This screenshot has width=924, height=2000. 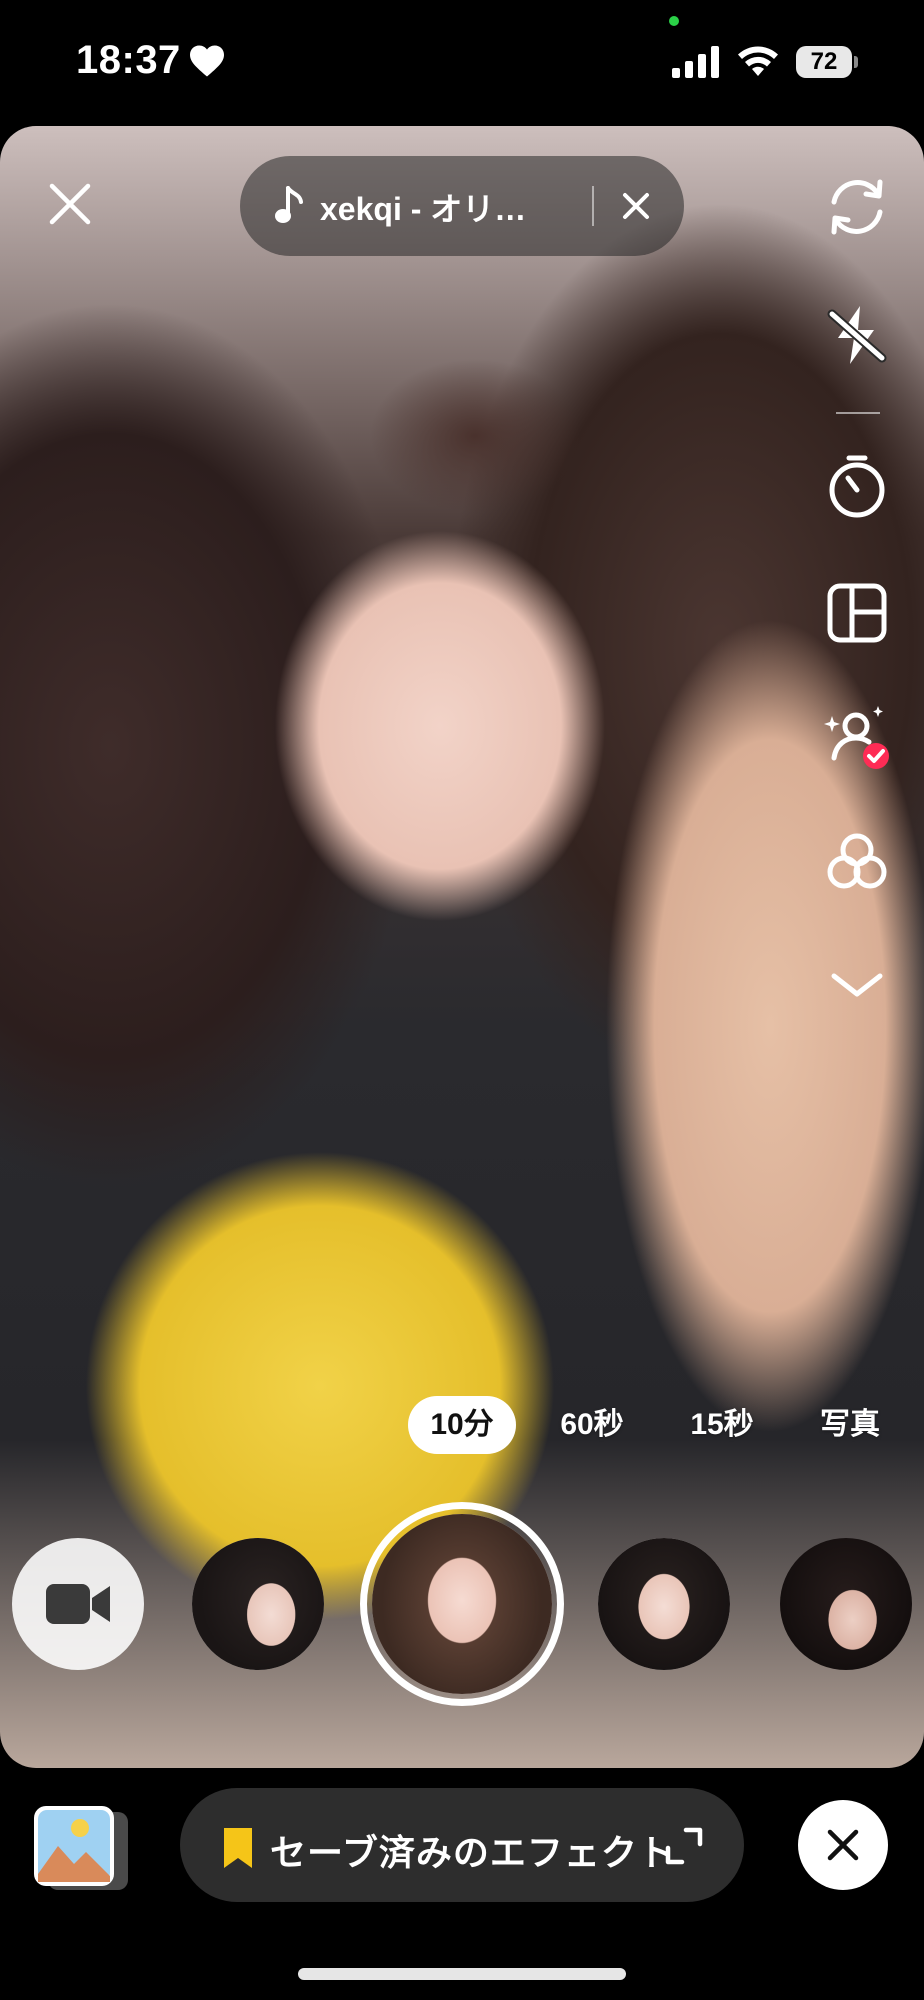 I want to click on flip-camera-icon, so click(x=857, y=207).